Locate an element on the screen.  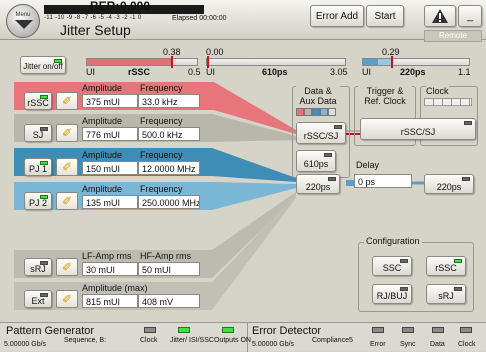
rssc-freq-header: Frequency is located at coordinates (161, 88).